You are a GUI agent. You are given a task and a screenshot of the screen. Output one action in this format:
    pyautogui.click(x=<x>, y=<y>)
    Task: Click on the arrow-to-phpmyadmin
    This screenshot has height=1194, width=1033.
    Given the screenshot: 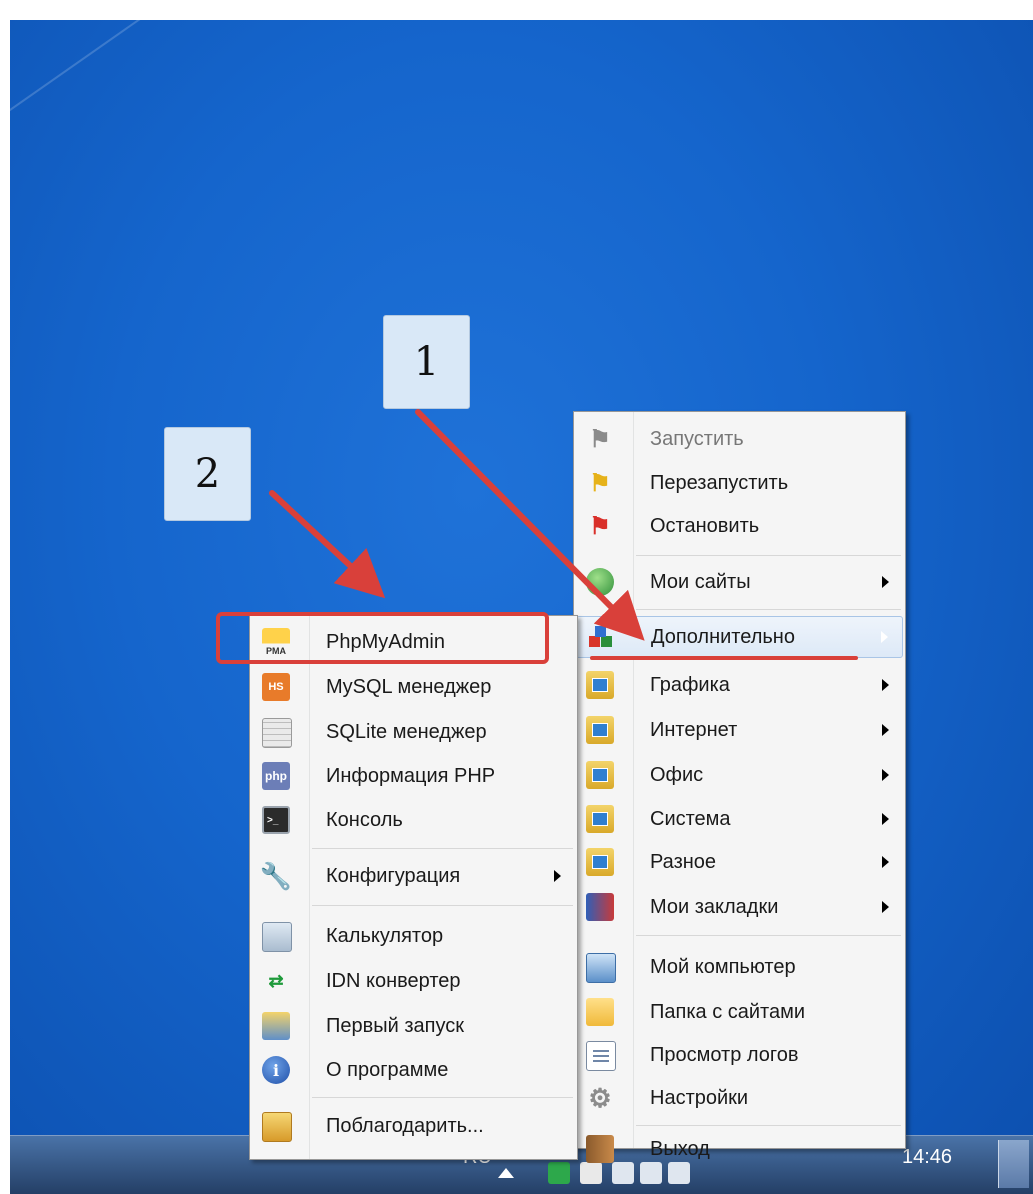 What is the action you would take?
    pyautogui.click(x=327, y=544)
    